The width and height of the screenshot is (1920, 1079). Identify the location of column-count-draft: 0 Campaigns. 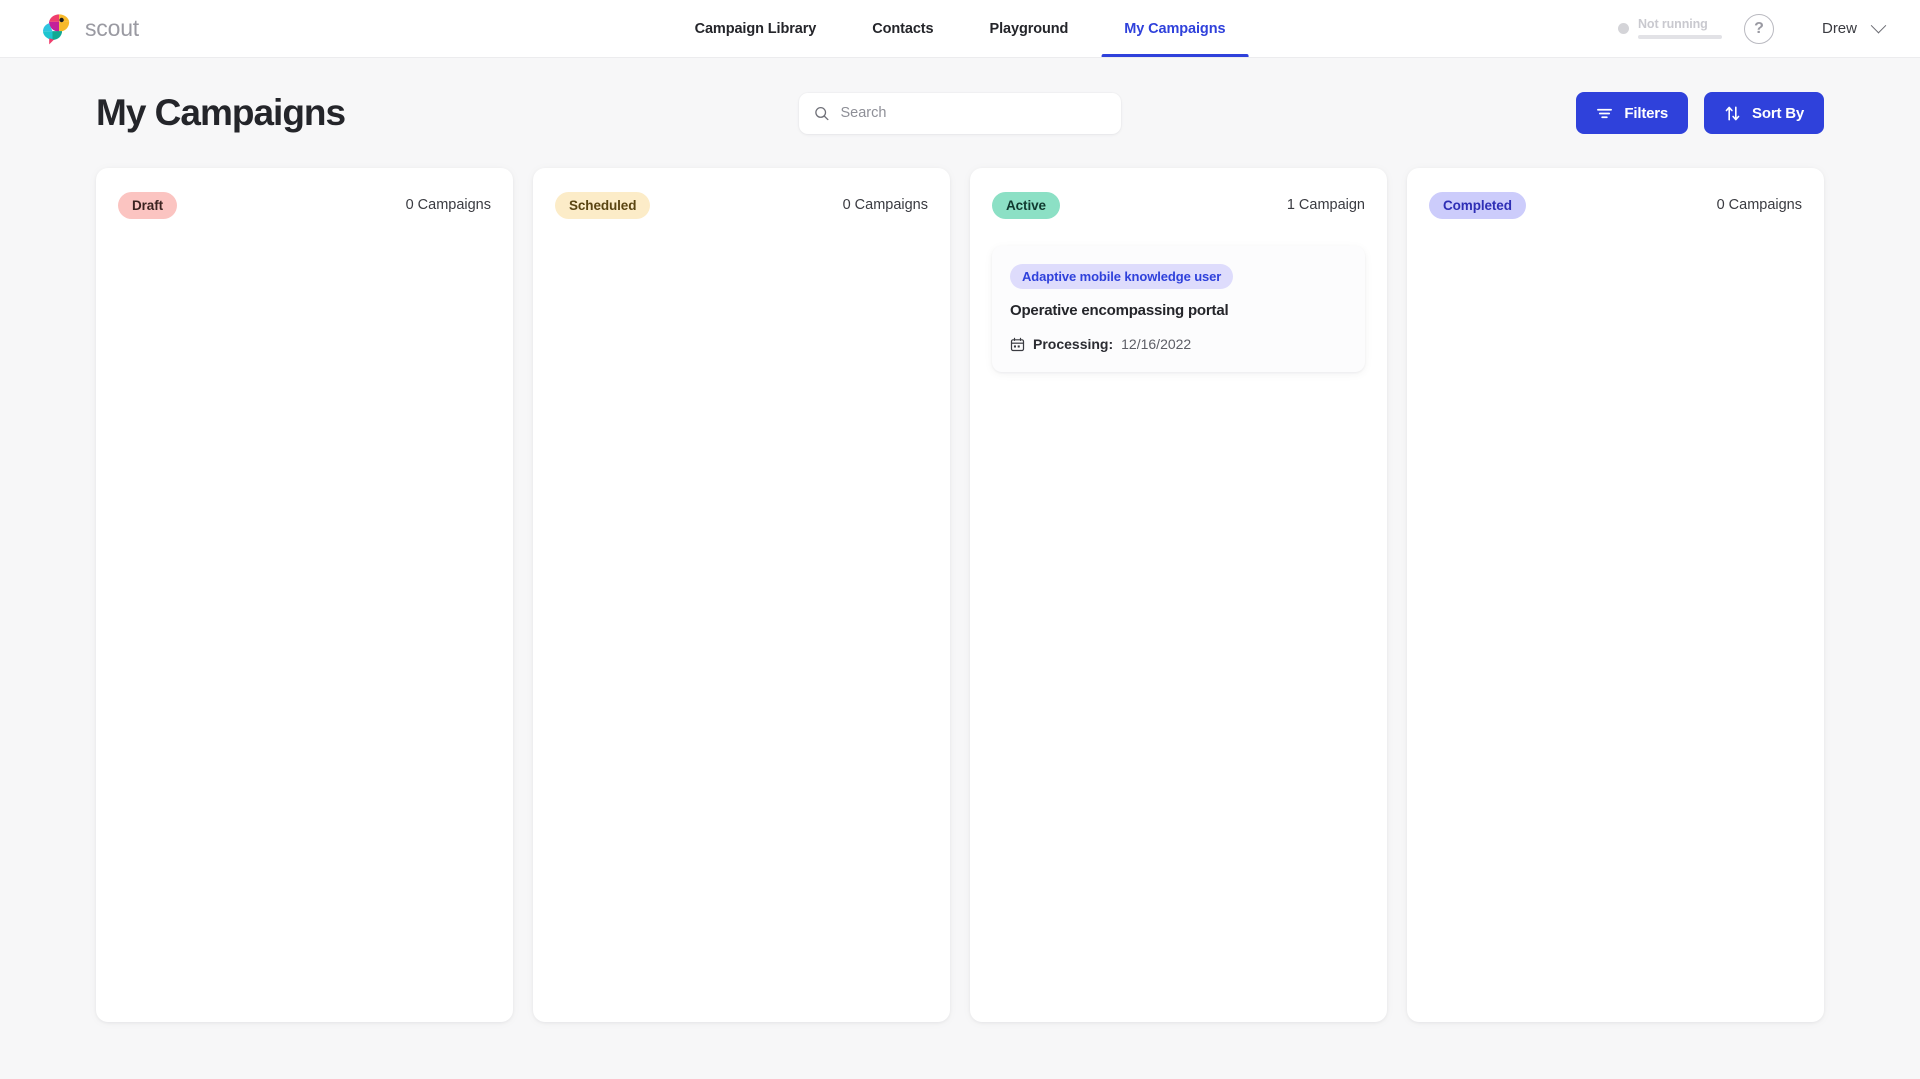
(448, 205).